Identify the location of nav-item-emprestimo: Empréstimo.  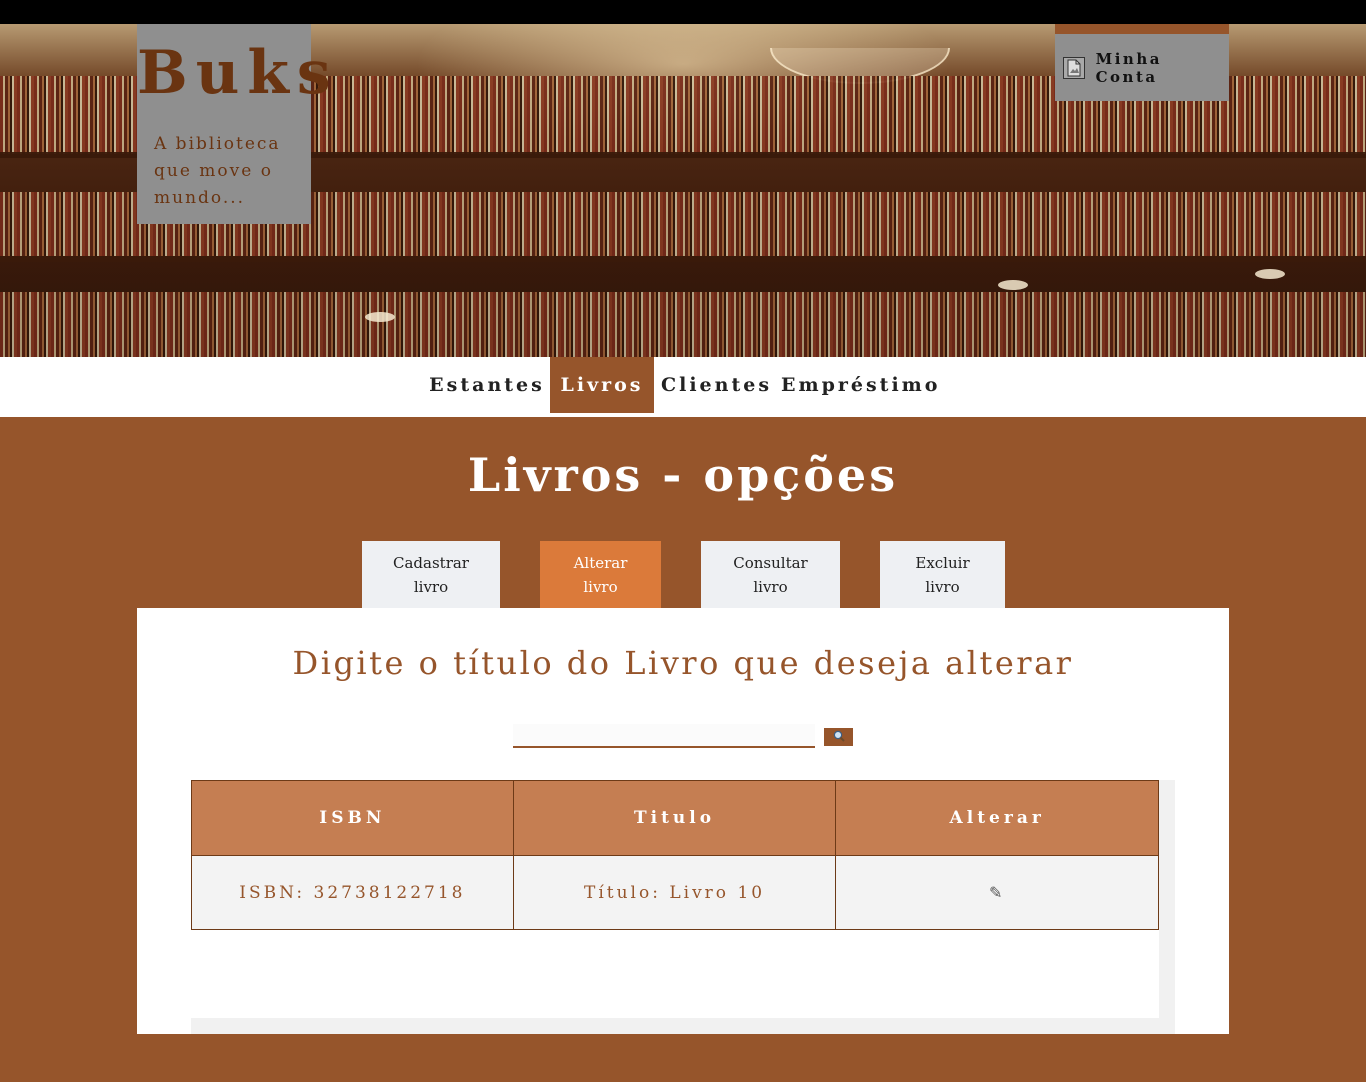
(859, 385).